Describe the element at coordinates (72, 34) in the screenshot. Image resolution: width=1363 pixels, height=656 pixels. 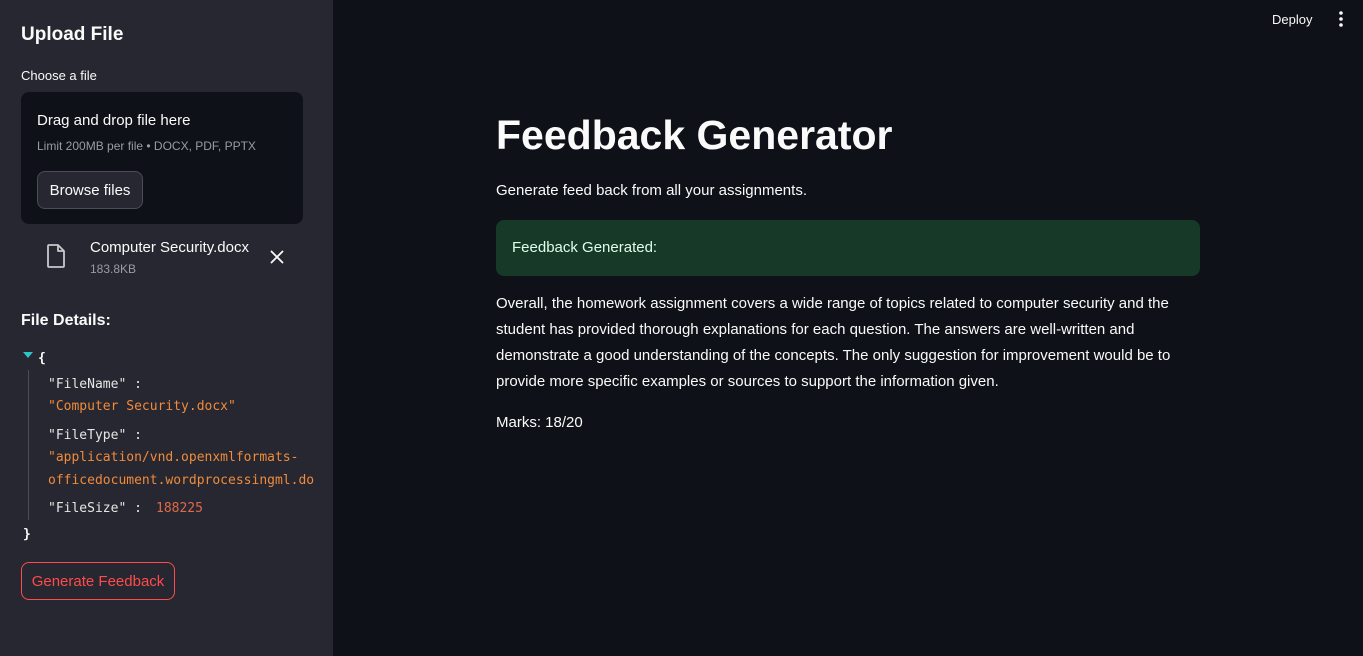
I see `sidebar-title: Upload File` at that location.